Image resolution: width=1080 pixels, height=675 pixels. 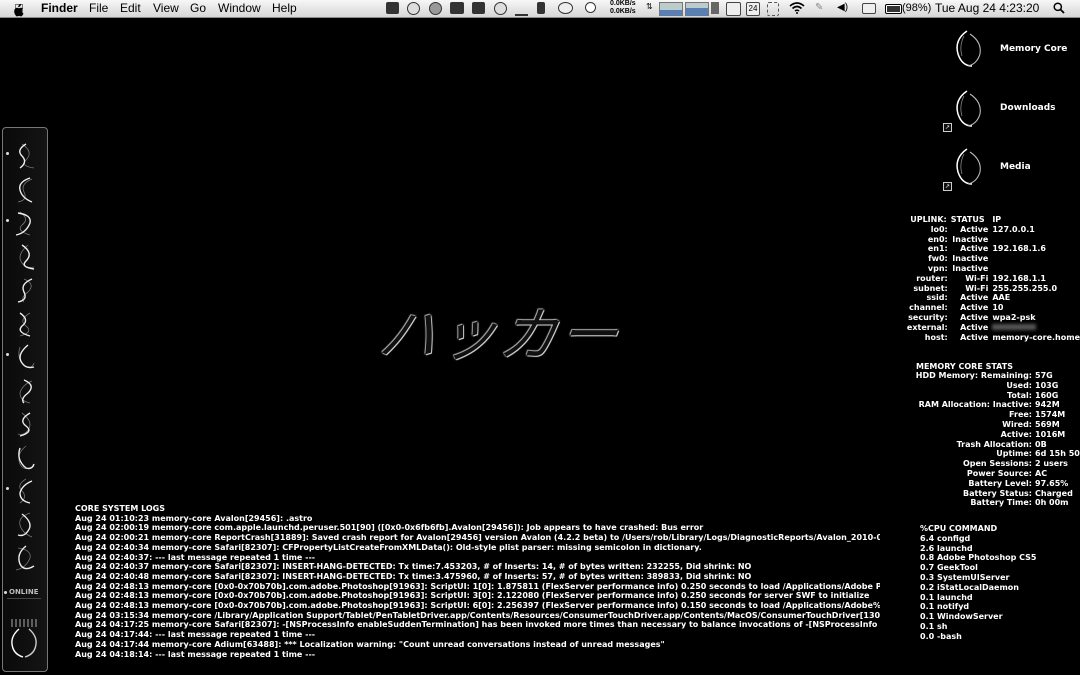 What do you see at coordinates (521, 9) in the screenshot?
I see `eject-icon` at bounding box center [521, 9].